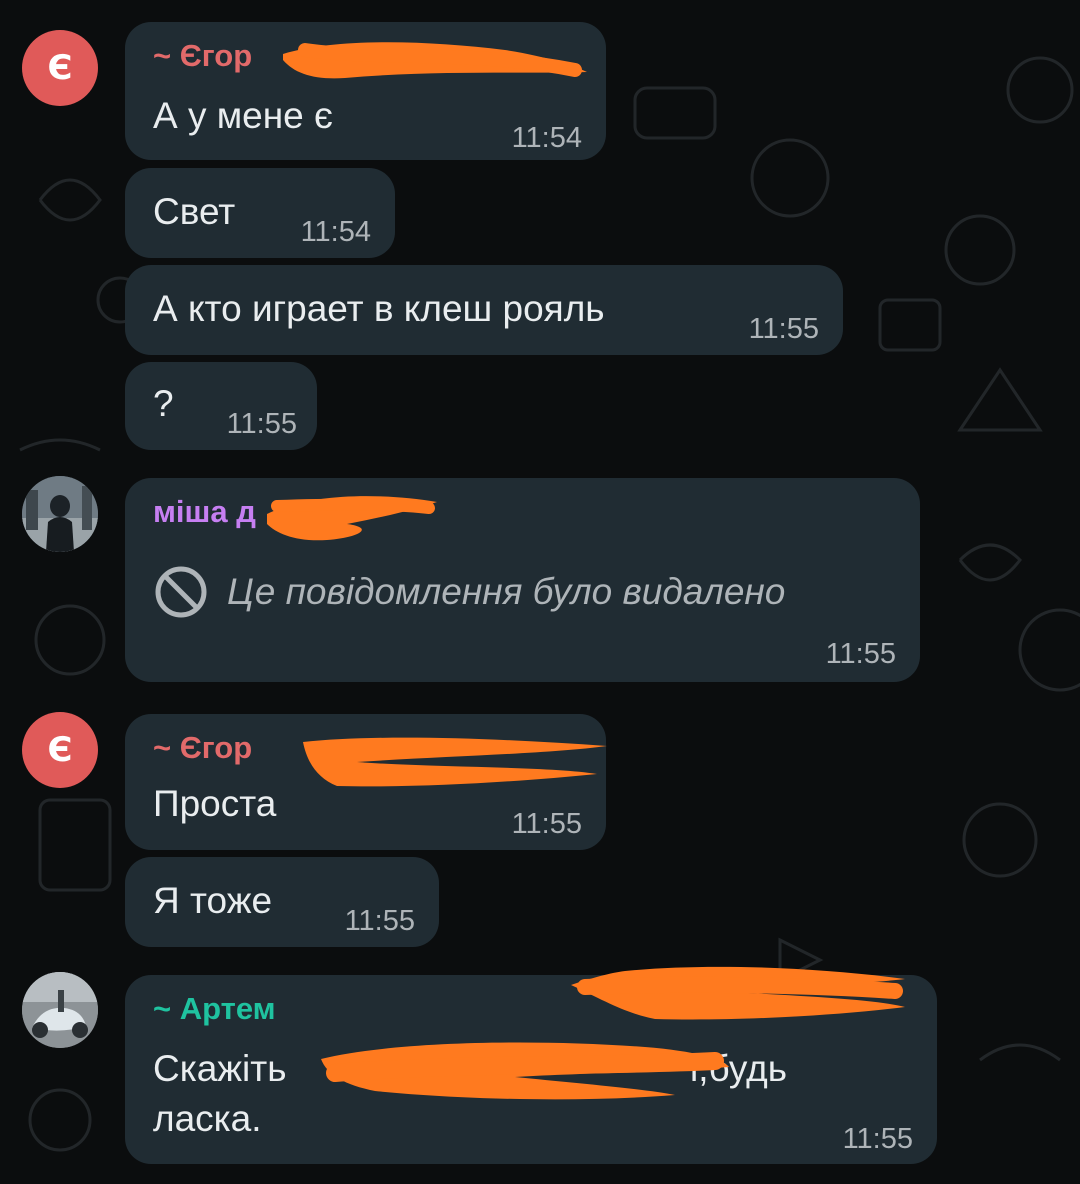  I want to click on sender-name: міша д, so click(204, 512).